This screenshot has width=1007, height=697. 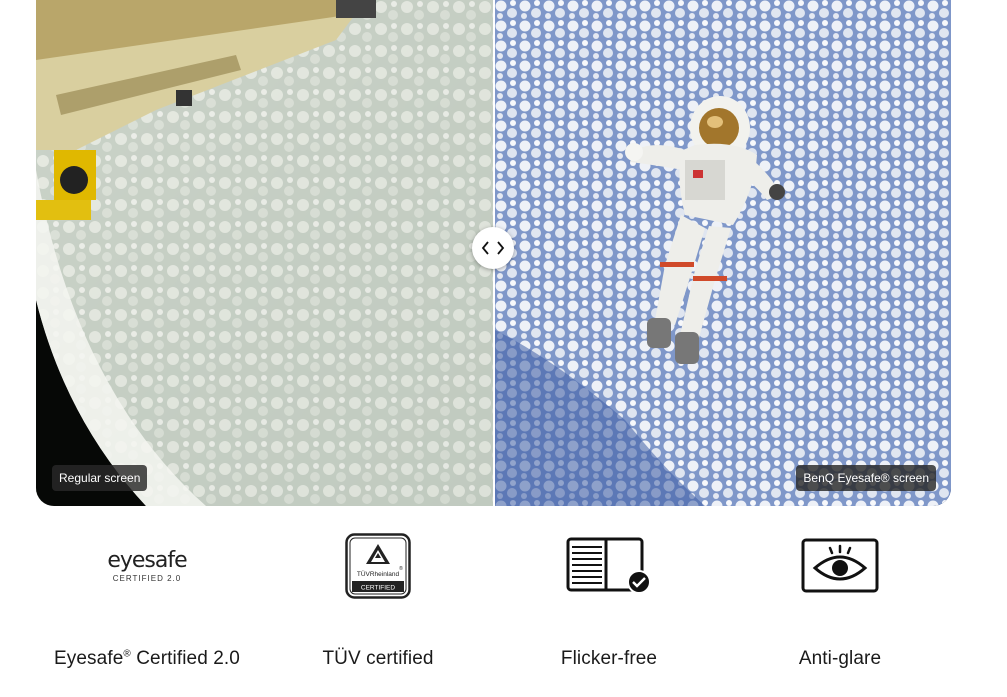 I want to click on feature-title: Anti-glare, so click(x=840, y=658).